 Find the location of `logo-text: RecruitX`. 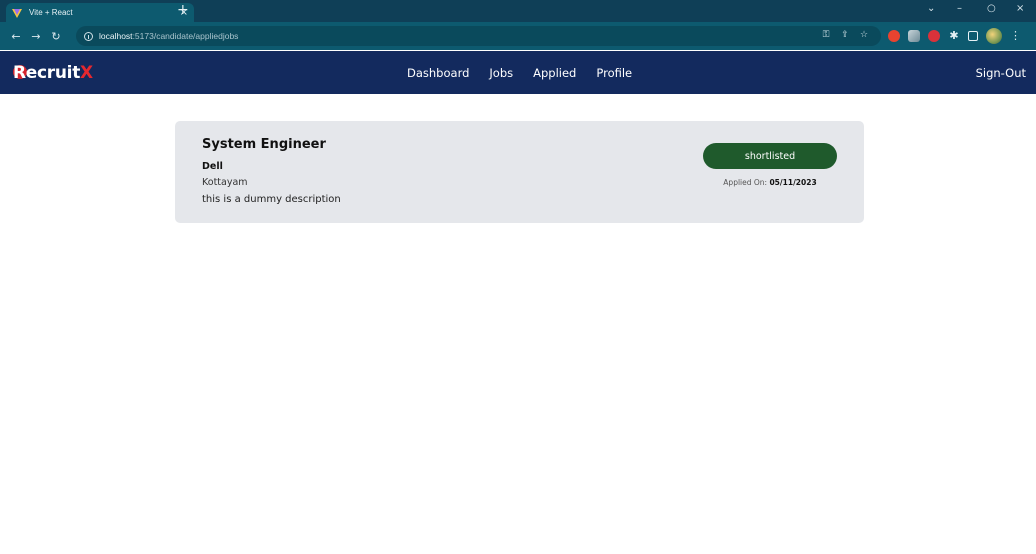

logo-text: RecruitX is located at coordinates (53, 73).